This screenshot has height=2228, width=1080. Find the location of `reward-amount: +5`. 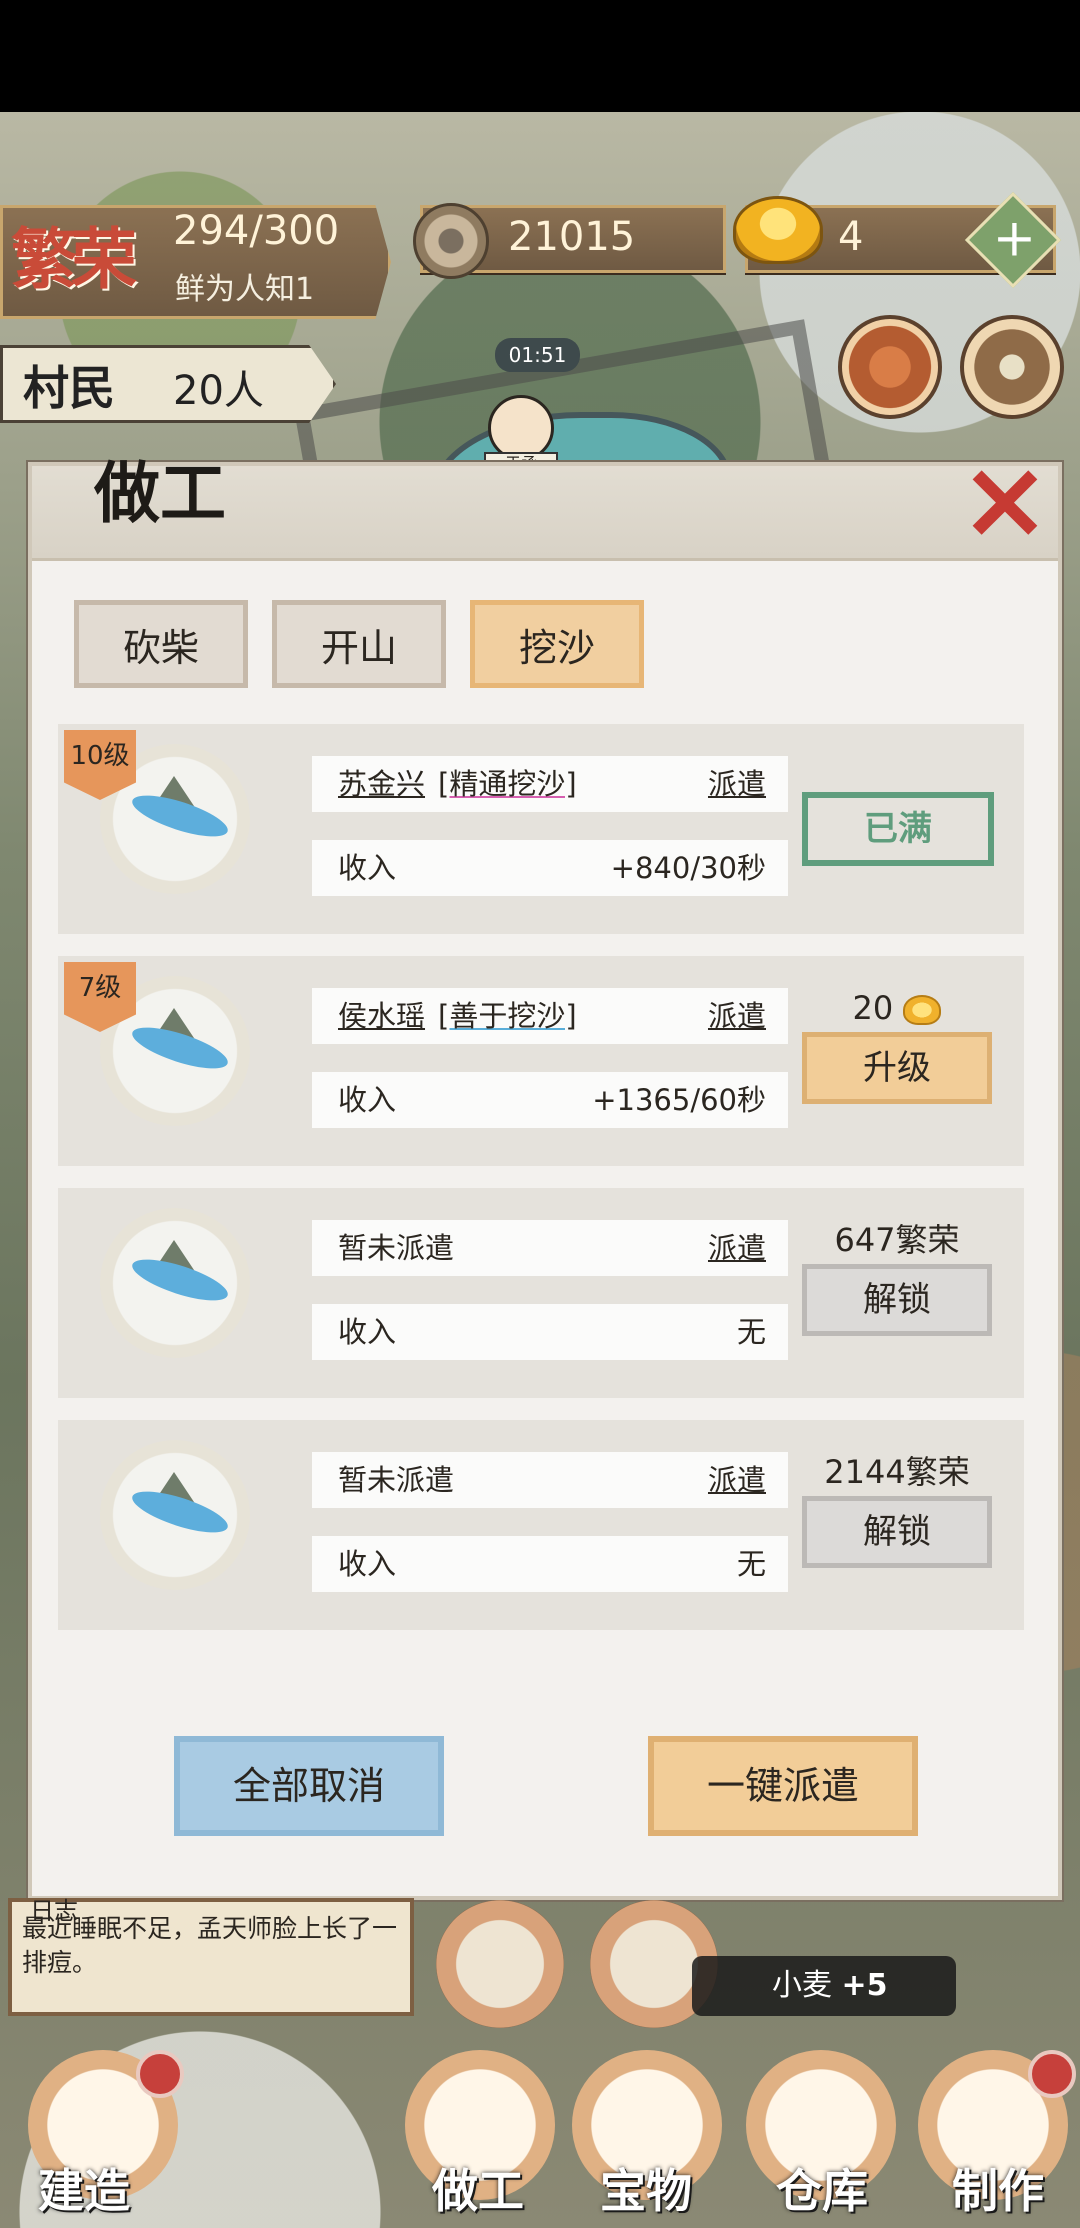

reward-amount: +5 is located at coordinates (864, 1985).